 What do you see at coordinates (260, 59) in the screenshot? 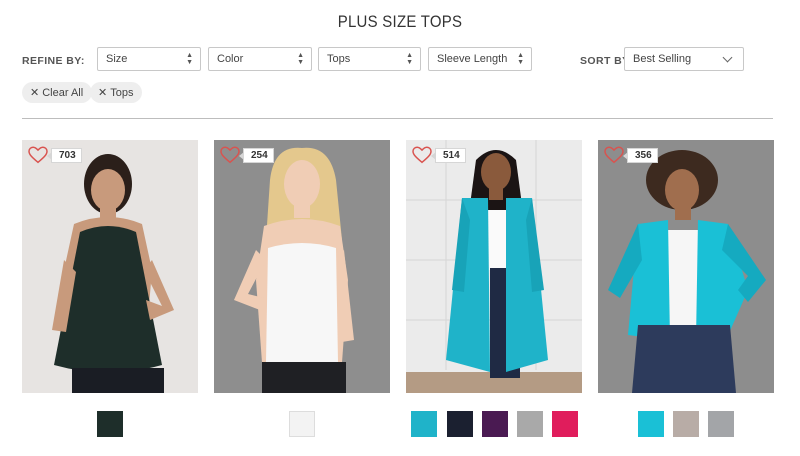
I see `color-filter-select: Color ▲ ▼` at bounding box center [260, 59].